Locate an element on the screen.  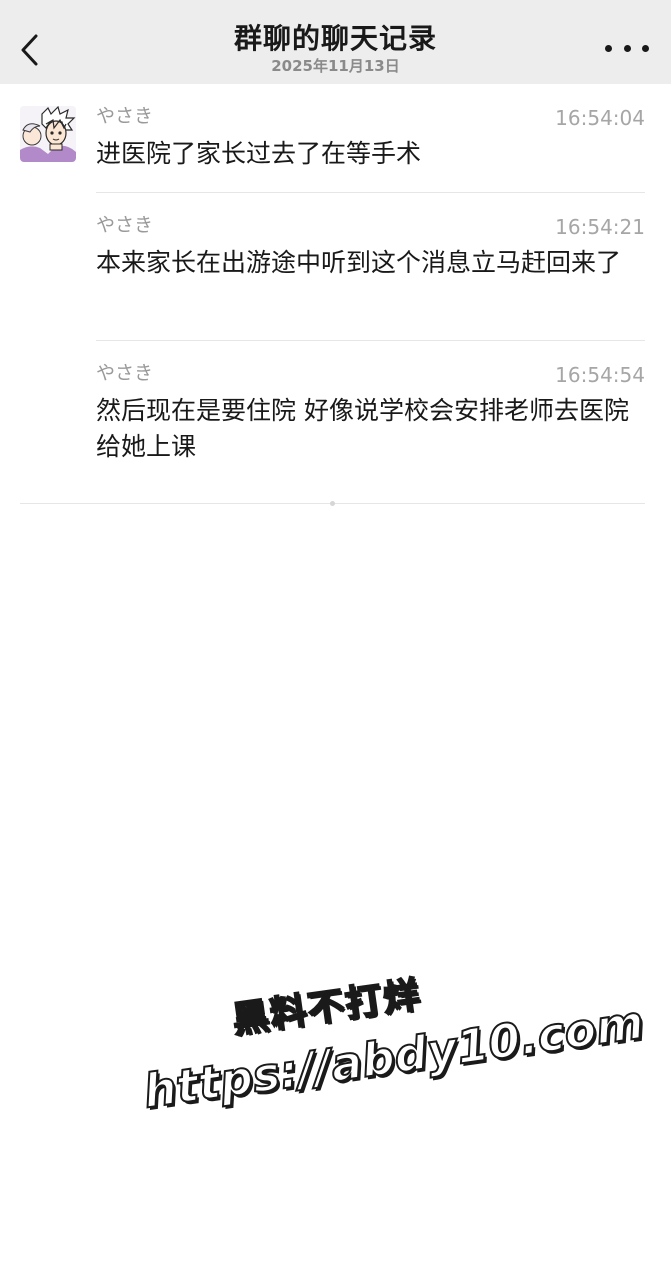
message-row: やさき 16:54:04 进医院了家长过去了在等手术 is located at coordinates (335, 138).